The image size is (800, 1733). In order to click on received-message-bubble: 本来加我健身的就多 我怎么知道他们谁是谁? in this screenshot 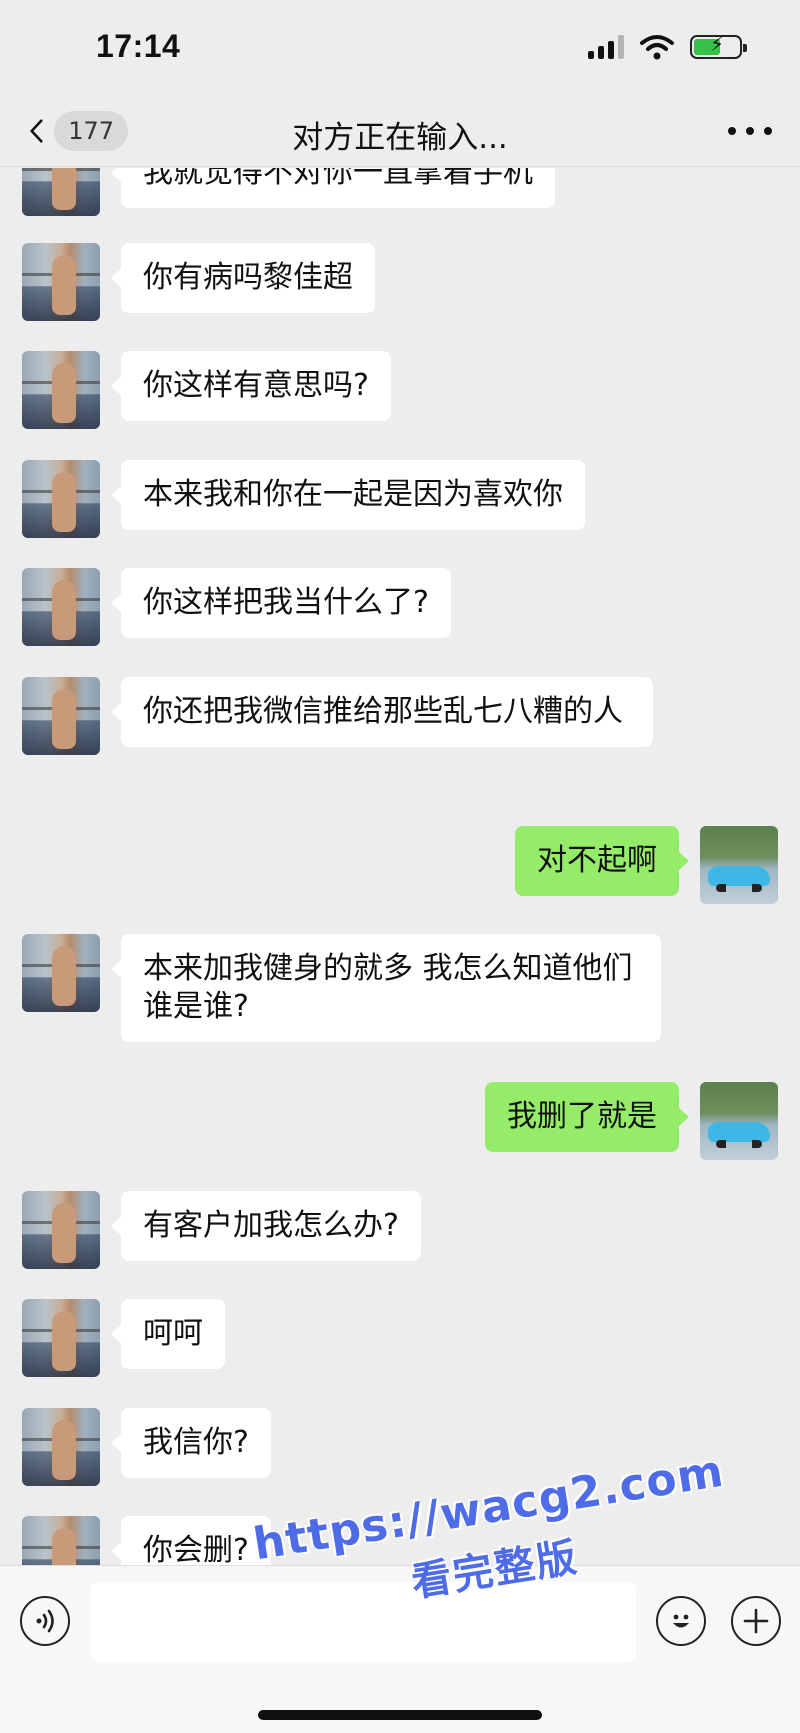, I will do `click(386, 988)`.